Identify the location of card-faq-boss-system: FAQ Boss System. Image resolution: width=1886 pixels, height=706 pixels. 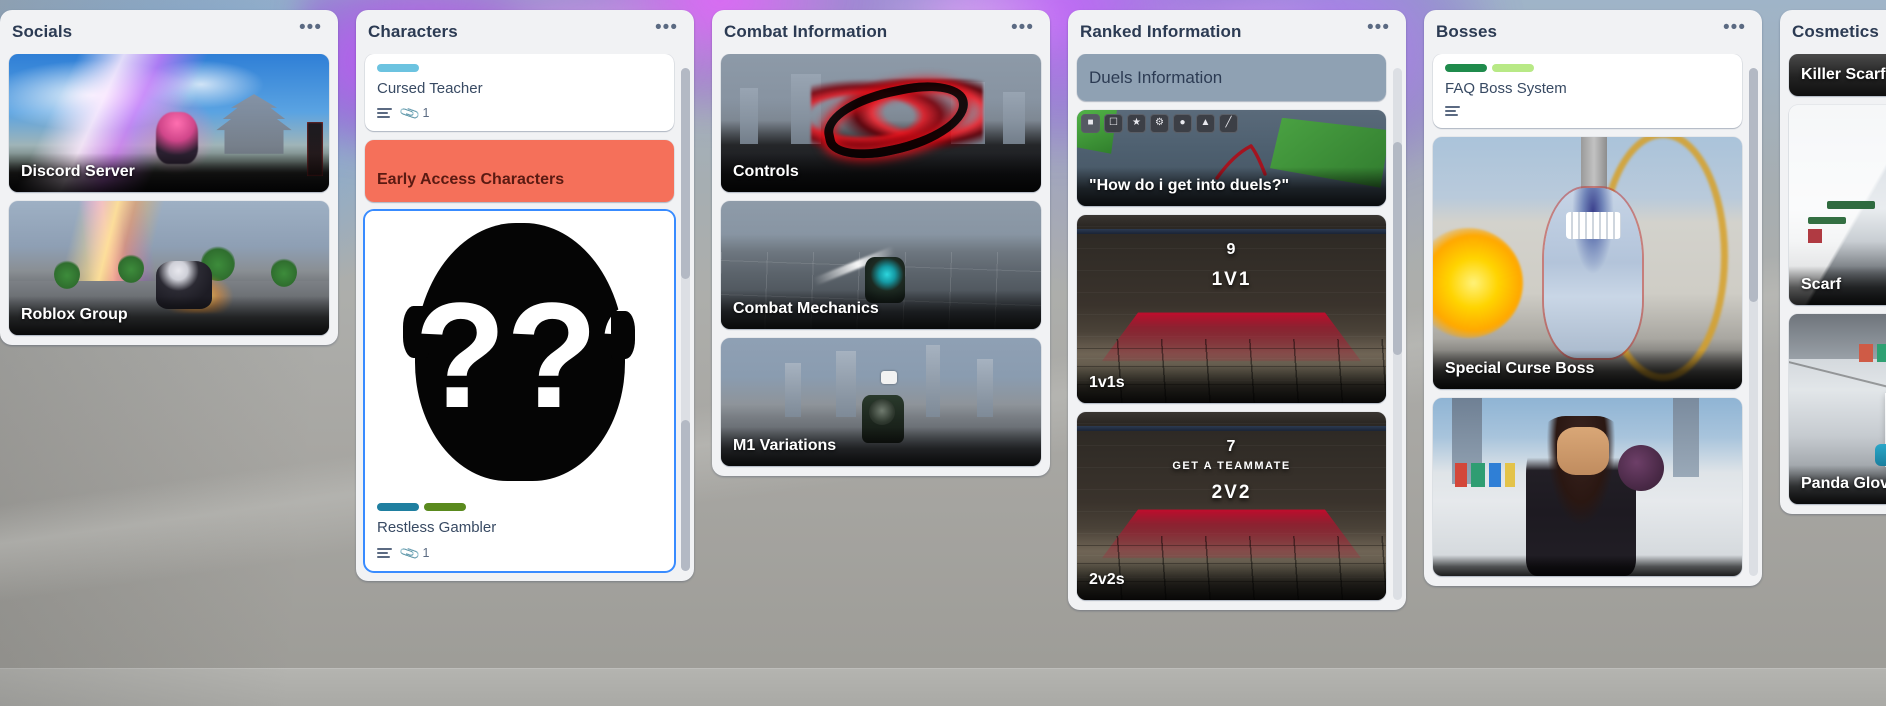
(1587, 91).